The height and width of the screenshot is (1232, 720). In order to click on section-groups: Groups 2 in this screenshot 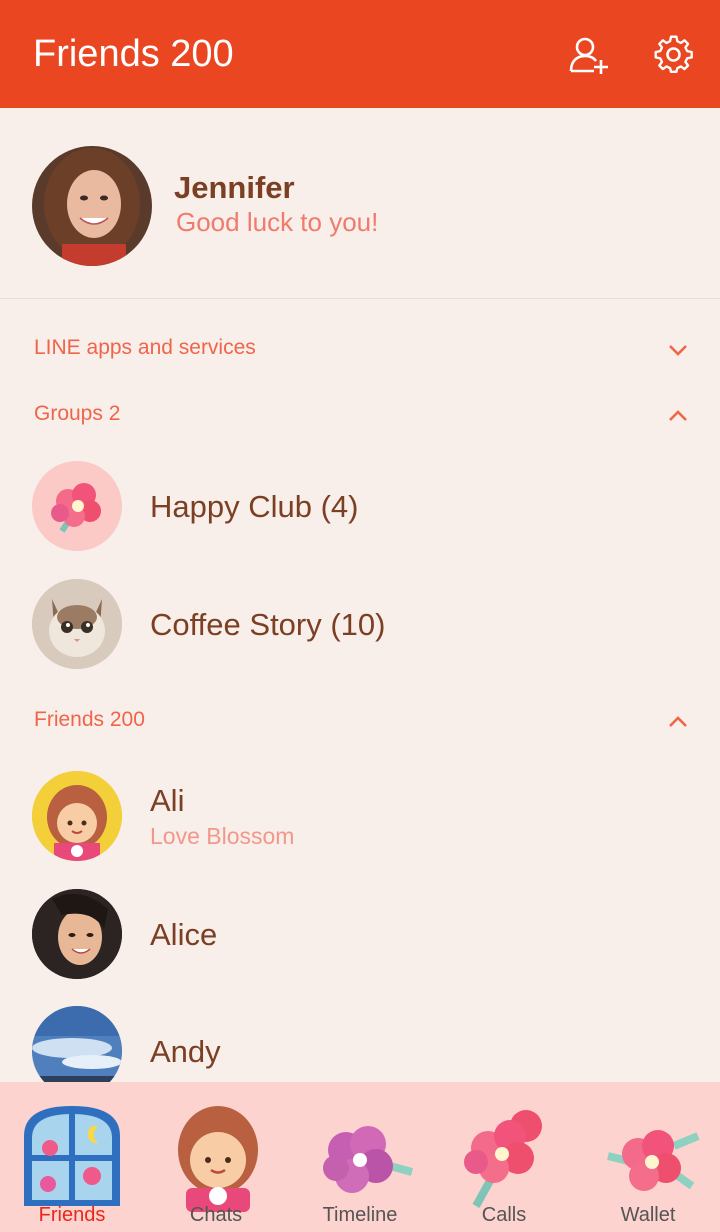, I will do `click(360, 416)`.